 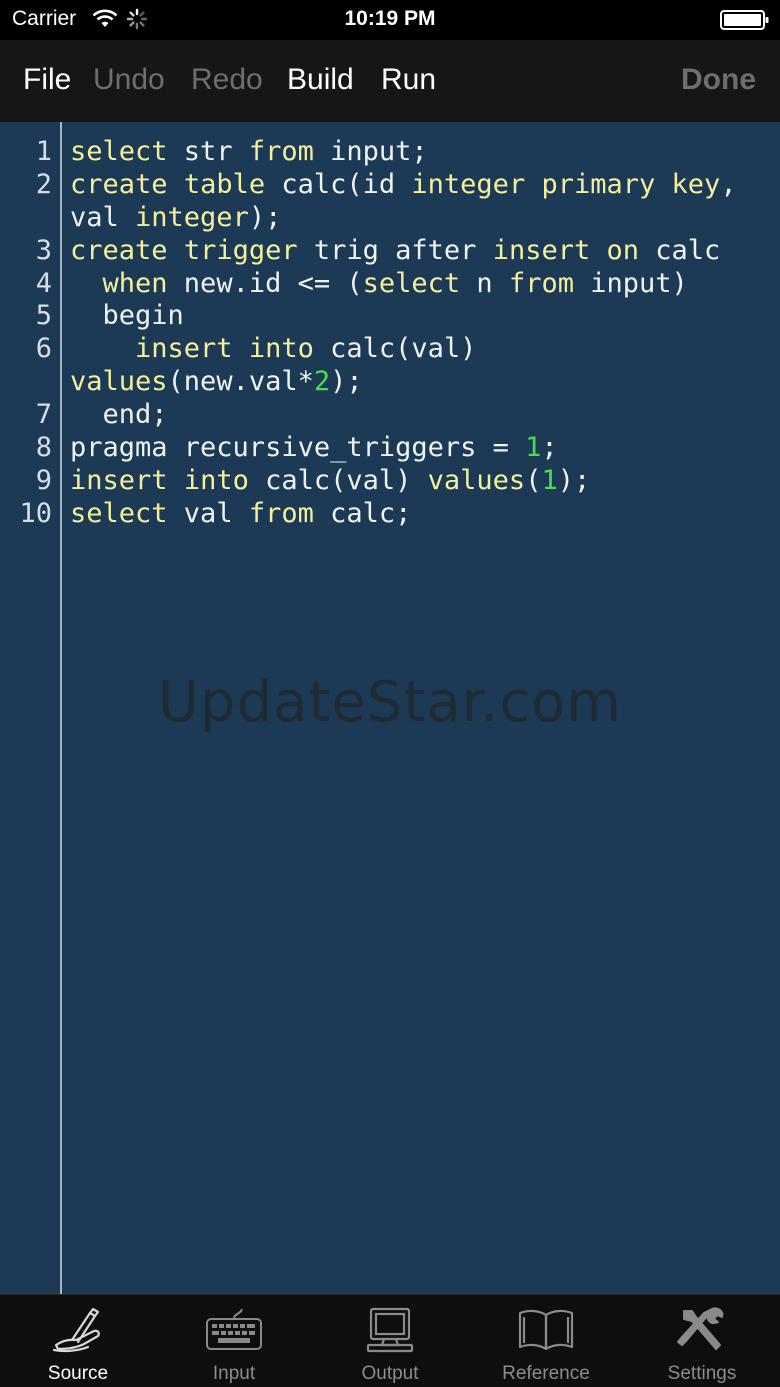 I want to click on tab-output: Output, so click(x=390, y=1341).